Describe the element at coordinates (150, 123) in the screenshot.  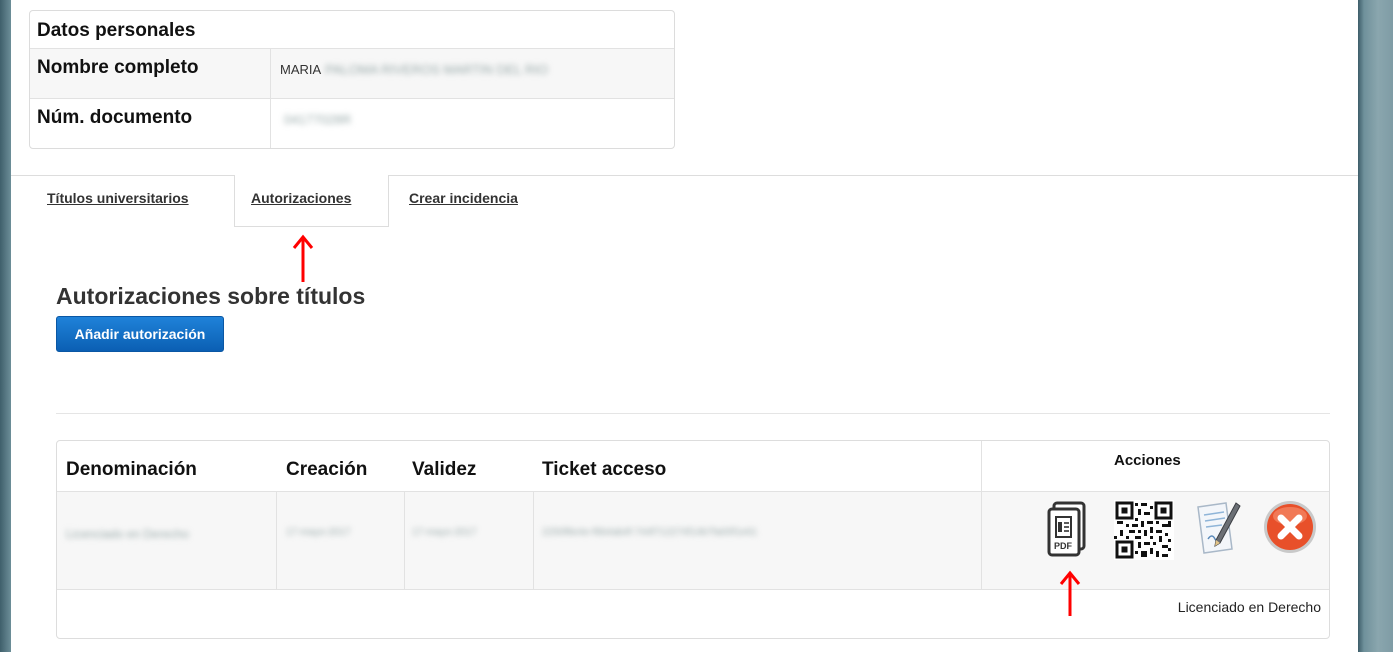
I see `document-label: Núm. documento` at that location.